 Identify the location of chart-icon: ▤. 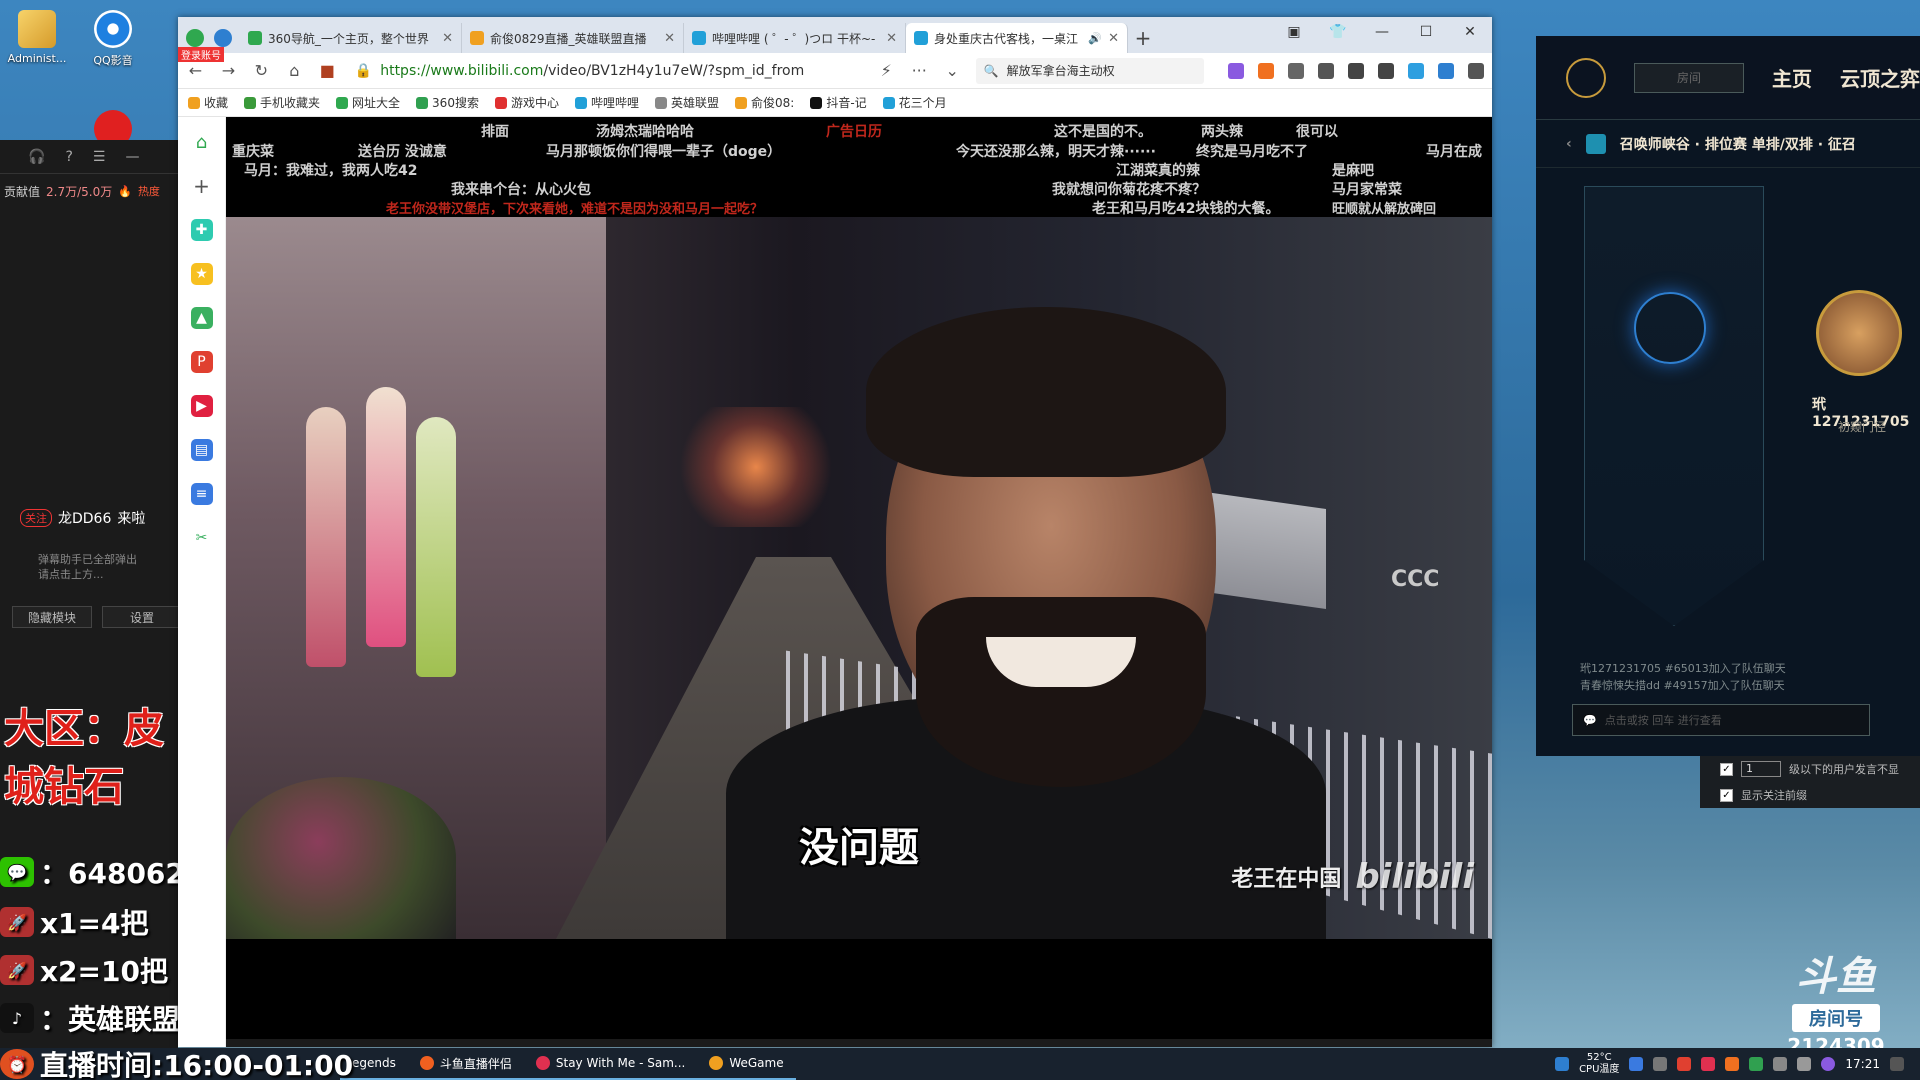
(201, 450).